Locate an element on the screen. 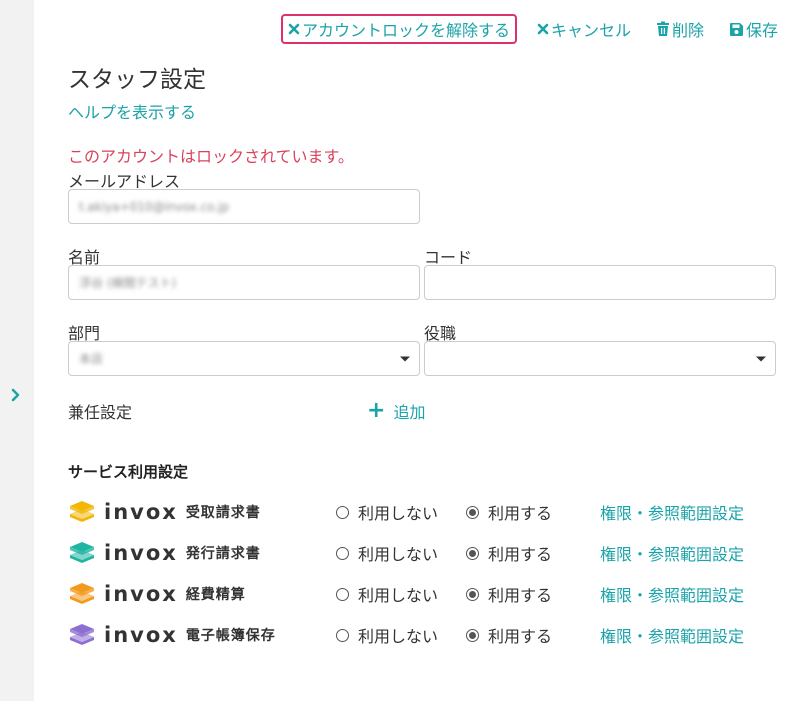  unlock-account-label: アカウントロックを解除する is located at coordinates (405, 30).